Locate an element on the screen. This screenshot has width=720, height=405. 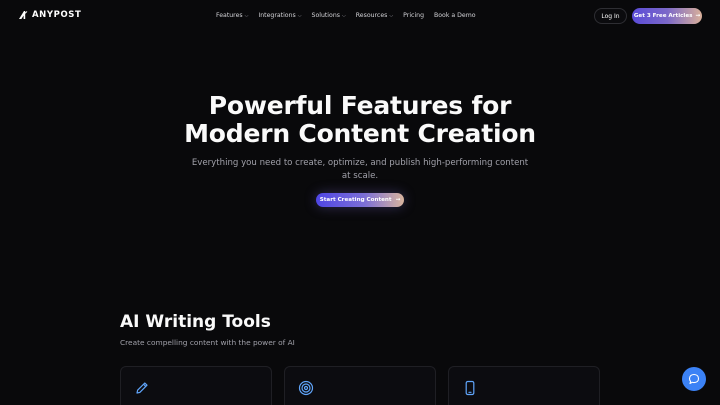
get-free-articles-button: Get 3 Free Articles → is located at coordinates (667, 16).